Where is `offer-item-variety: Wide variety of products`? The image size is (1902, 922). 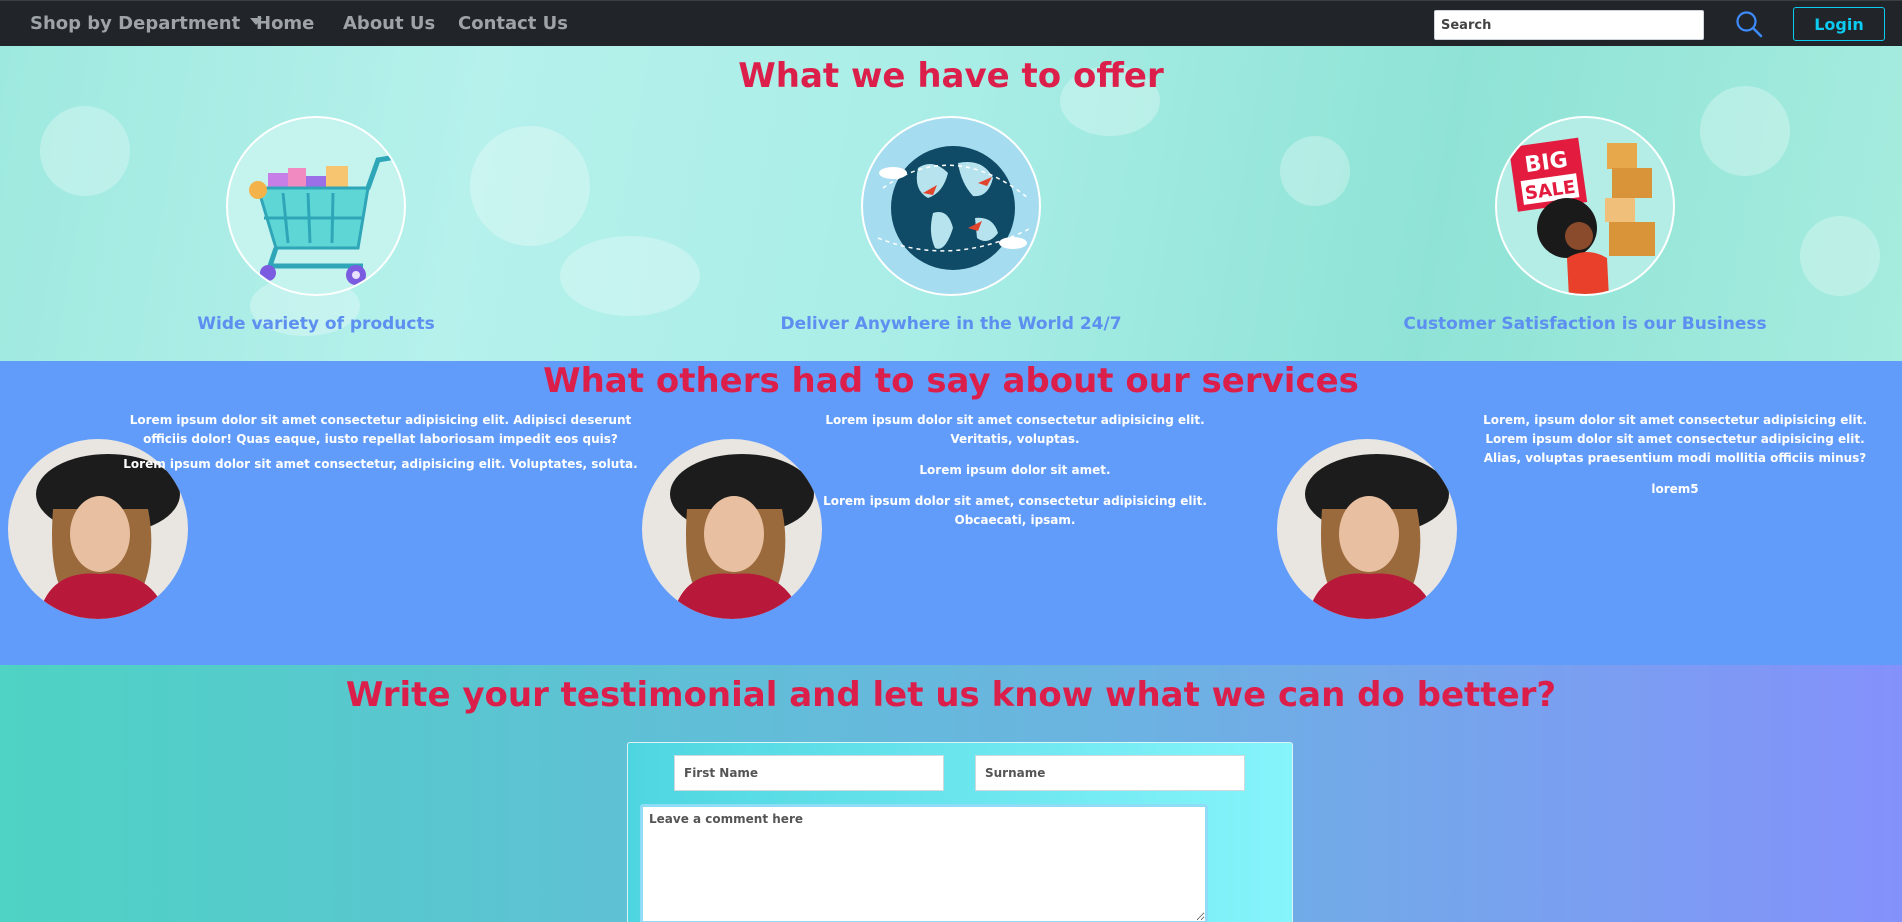
offer-item-variety: Wide variety of products is located at coordinates (316, 225).